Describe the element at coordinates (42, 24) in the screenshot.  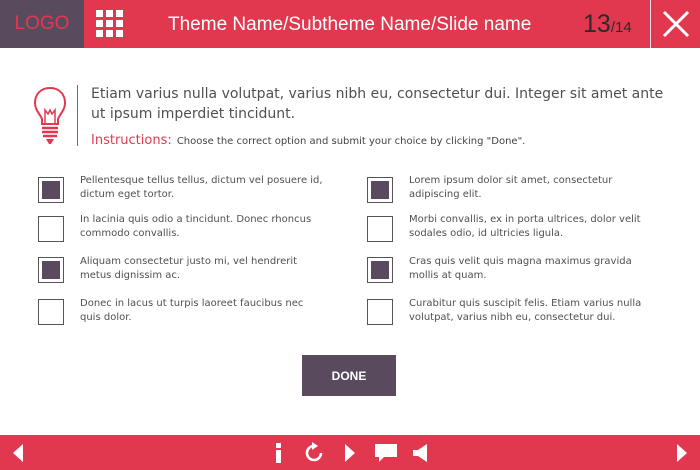
I see `logo: LOGO` at that location.